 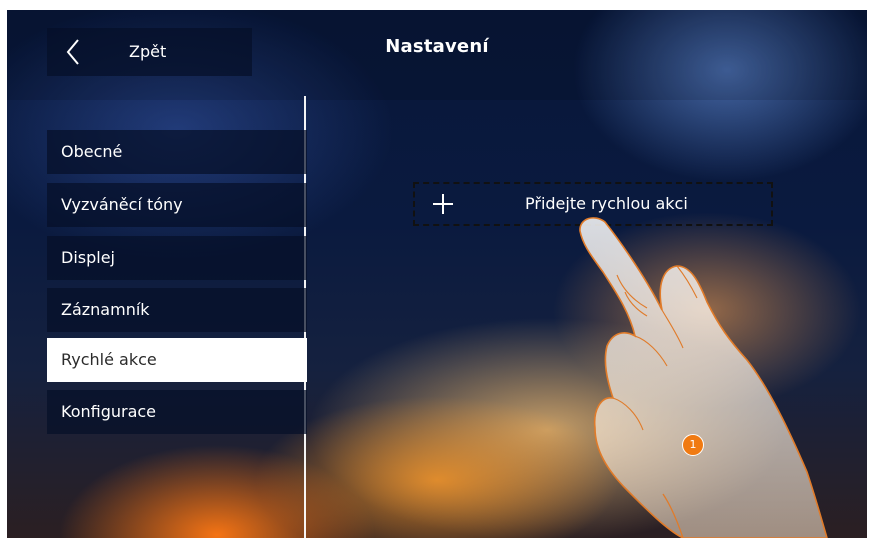 I want to click on step-badge: 1, so click(x=693, y=445).